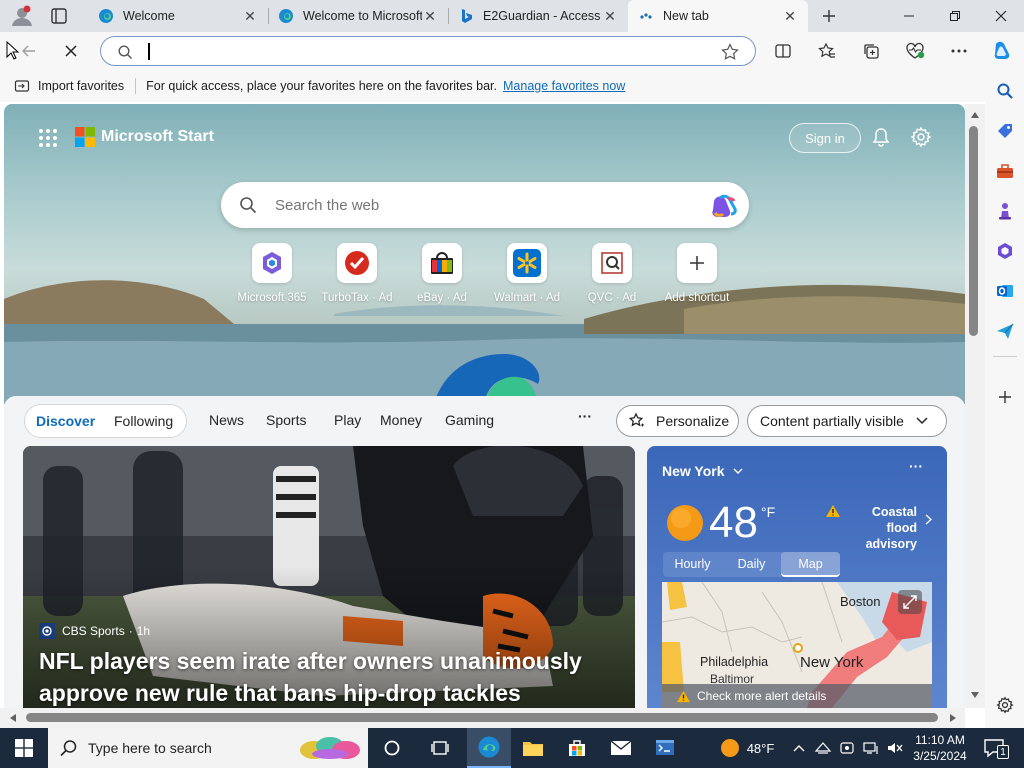  I want to click on taskbar-file-explorer-button, so click(533, 748).